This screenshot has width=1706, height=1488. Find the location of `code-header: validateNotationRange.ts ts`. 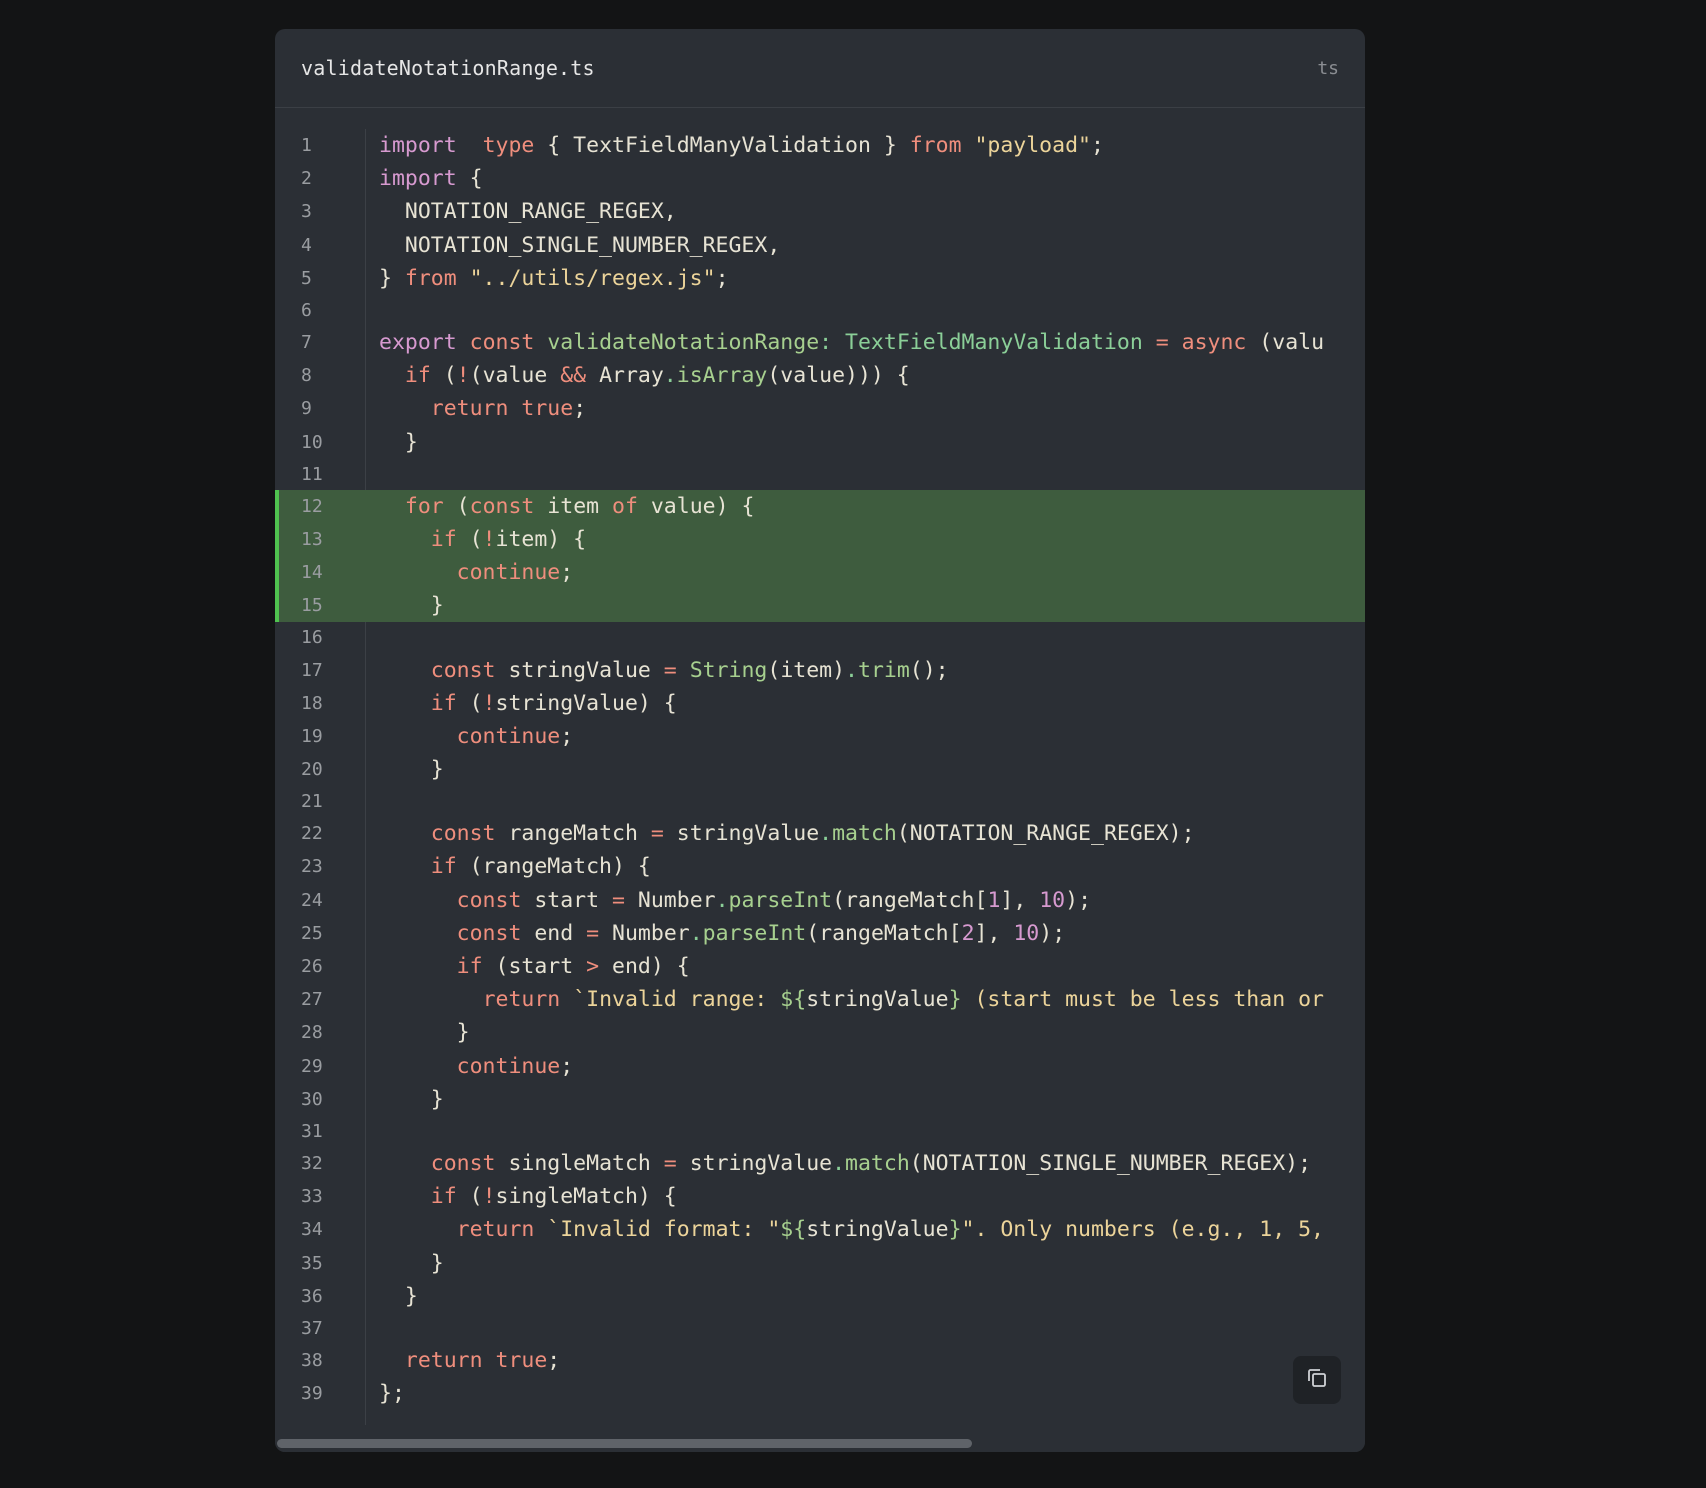

code-header: validateNotationRange.ts ts is located at coordinates (820, 68).